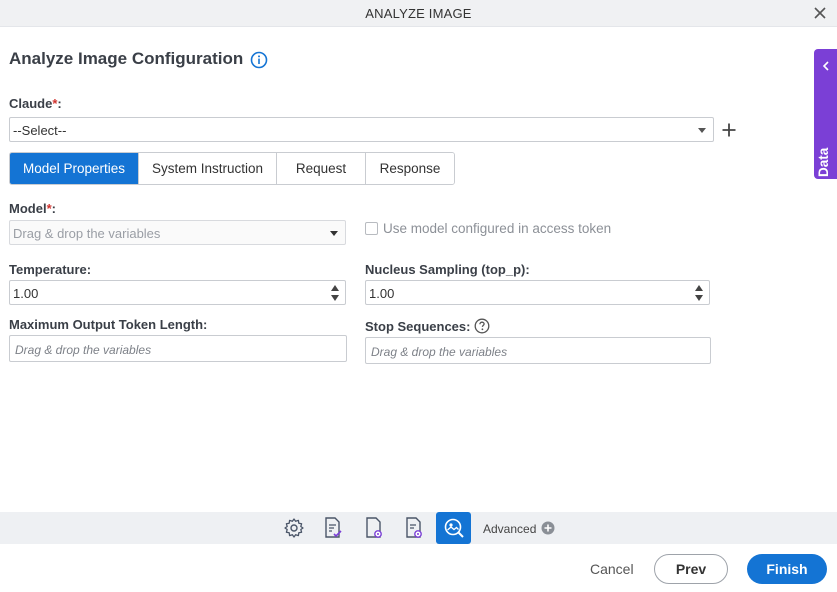 The image size is (837, 592). What do you see at coordinates (409, 168) in the screenshot?
I see `tab-response: Response` at bounding box center [409, 168].